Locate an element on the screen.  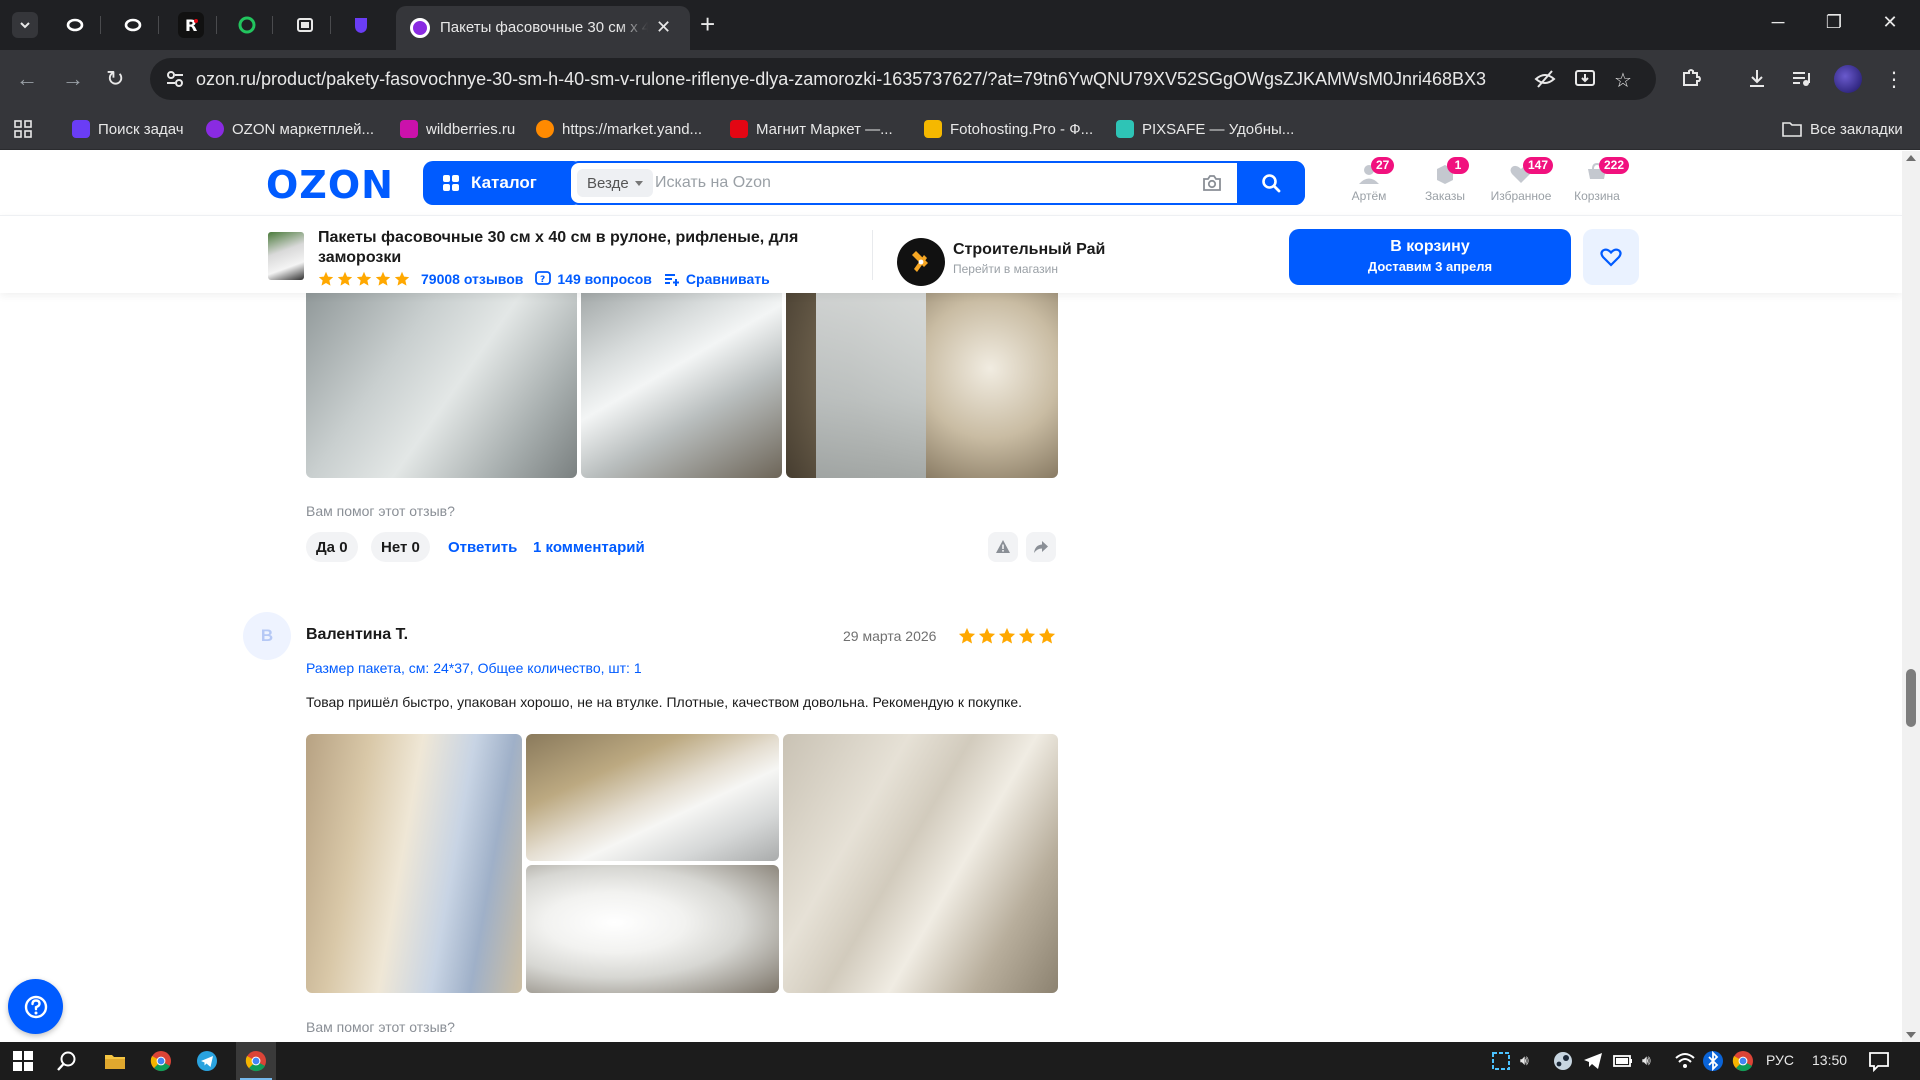
product-meta: 79008 отзывов ? 149 вопросов Сравнивать is located at coordinates (544, 279).